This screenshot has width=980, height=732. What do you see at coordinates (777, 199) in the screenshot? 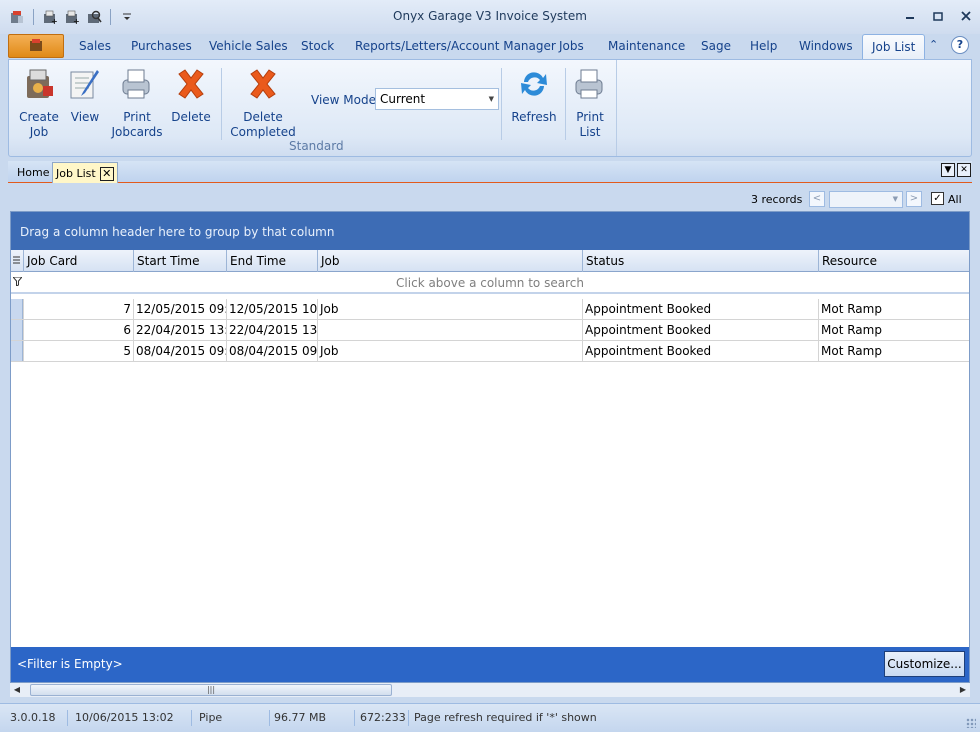
I see `record-count: 3 records` at bounding box center [777, 199].